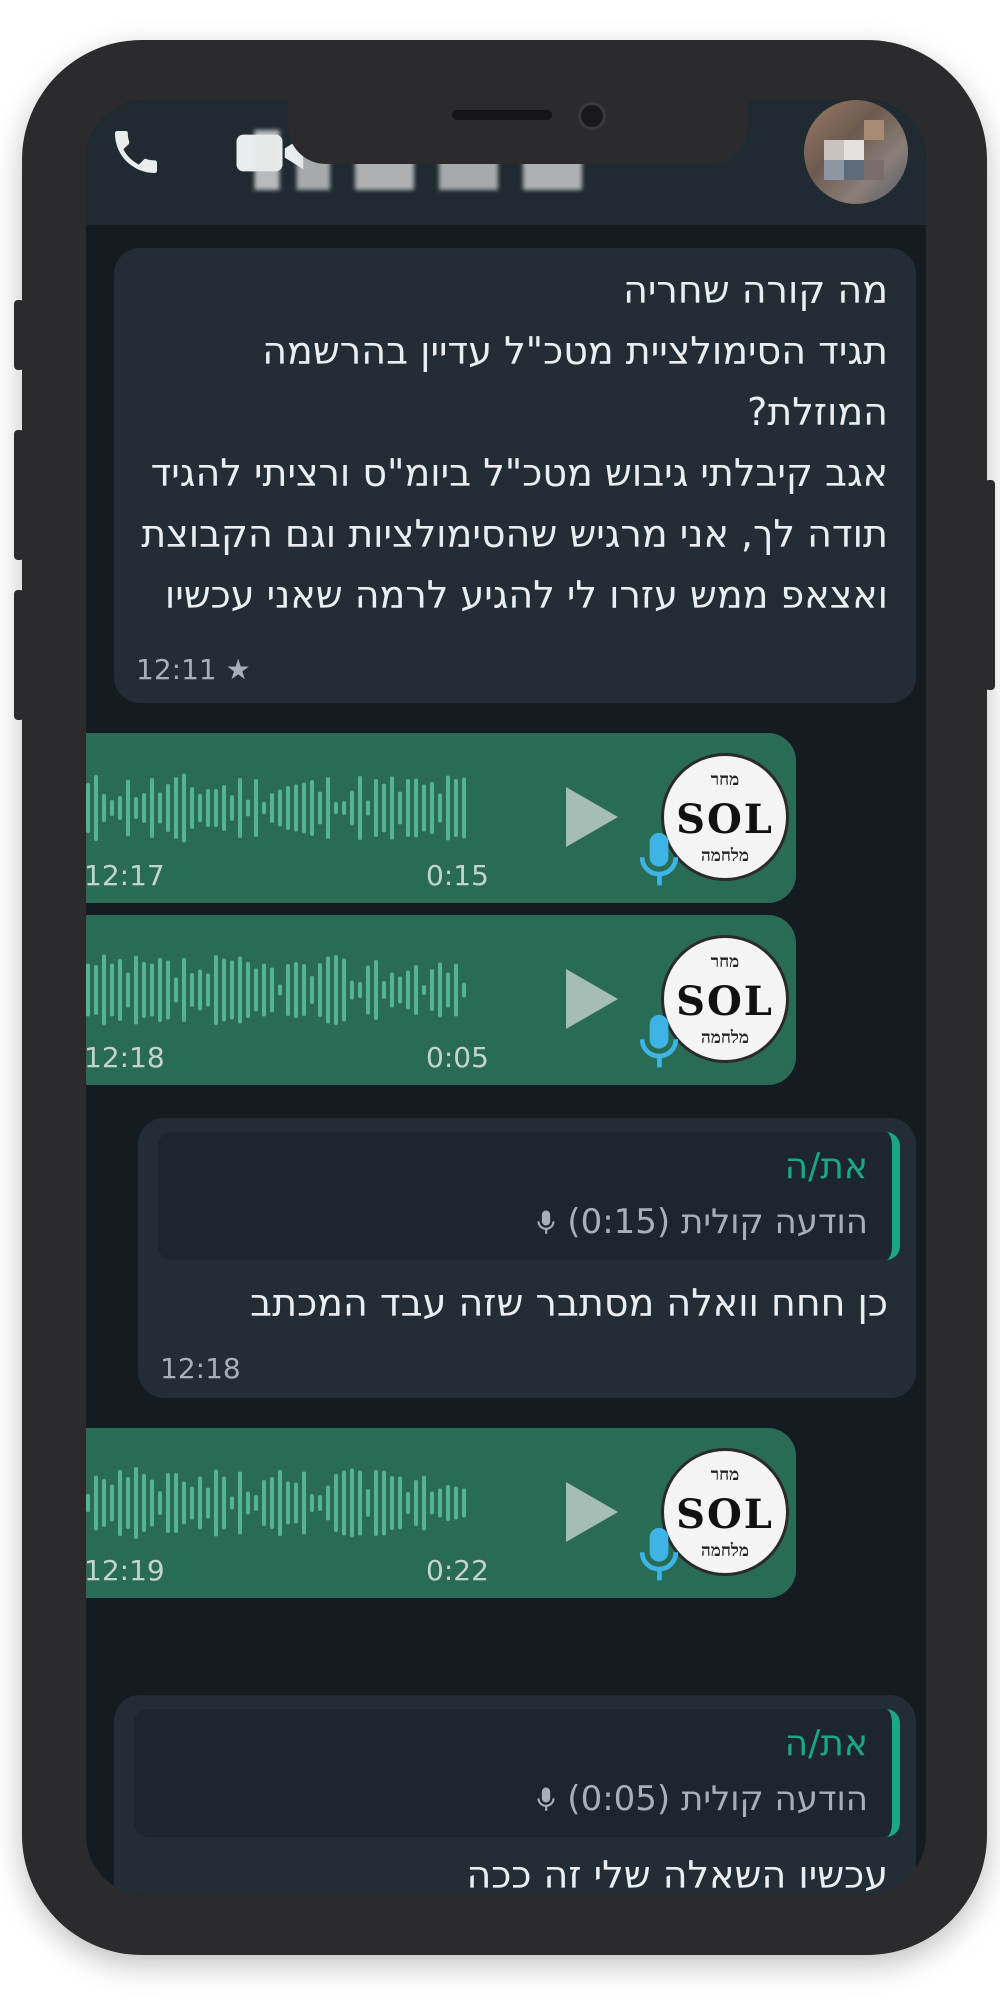  I want to click on star-icon: ★, so click(238, 669).